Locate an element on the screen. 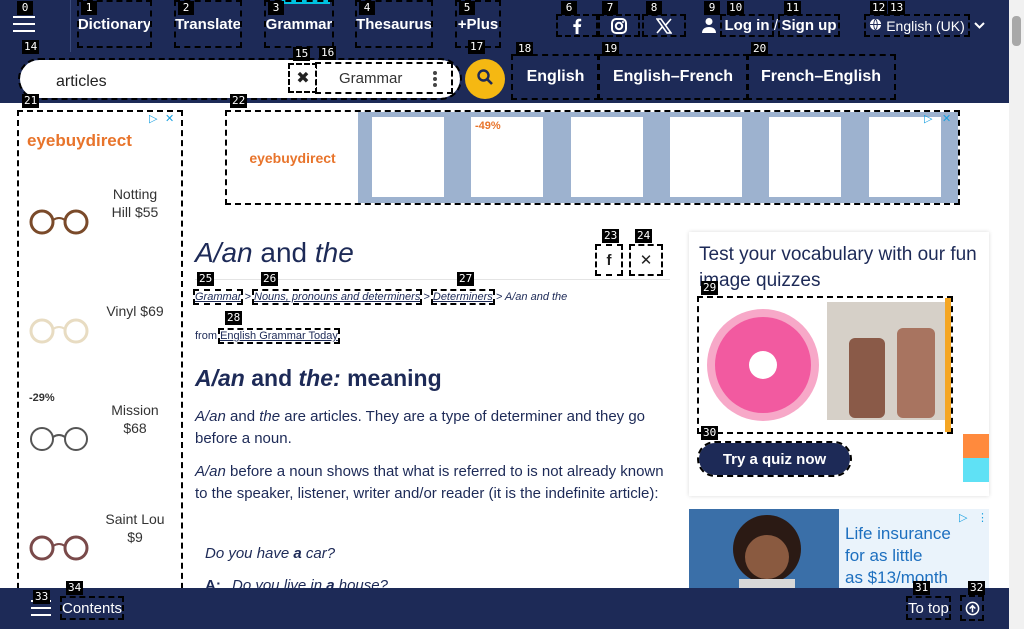  title-part: the is located at coordinates (334, 252).